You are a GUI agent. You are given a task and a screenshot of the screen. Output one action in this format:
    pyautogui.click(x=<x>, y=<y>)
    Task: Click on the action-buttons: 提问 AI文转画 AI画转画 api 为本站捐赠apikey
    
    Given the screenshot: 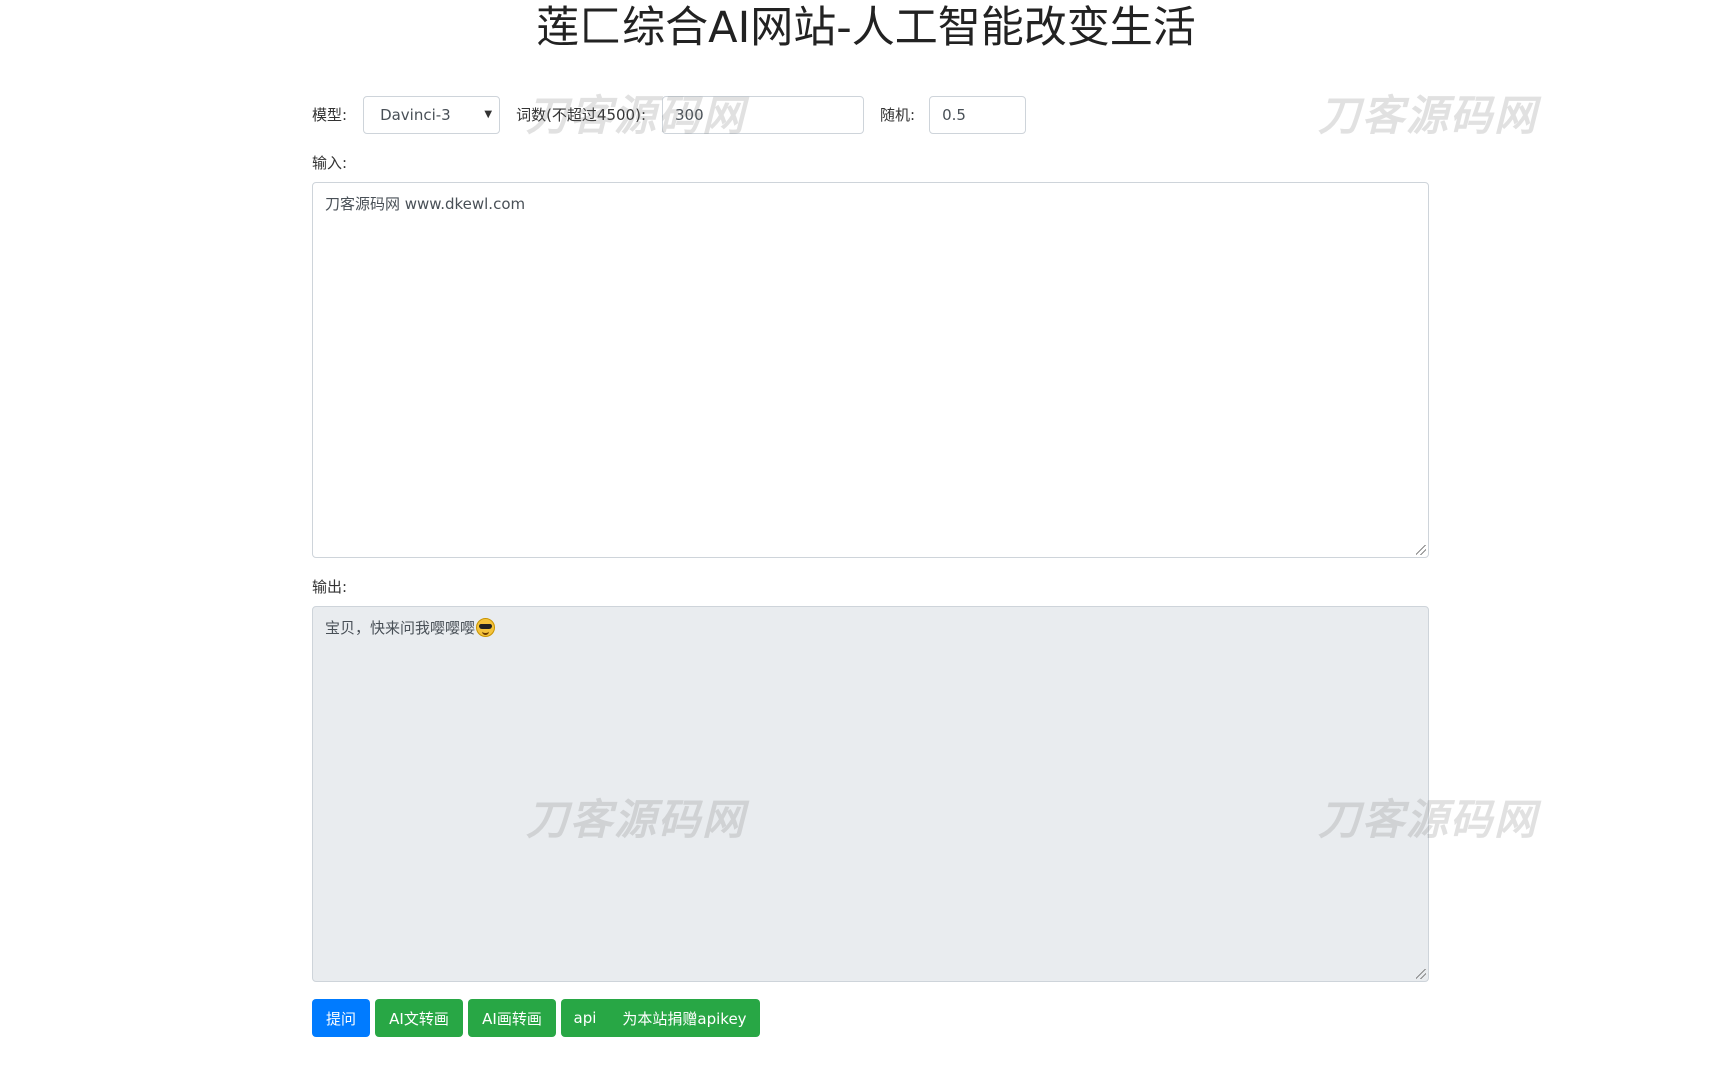 What is the action you would take?
    pyautogui.click(x=536, y=1018)
    